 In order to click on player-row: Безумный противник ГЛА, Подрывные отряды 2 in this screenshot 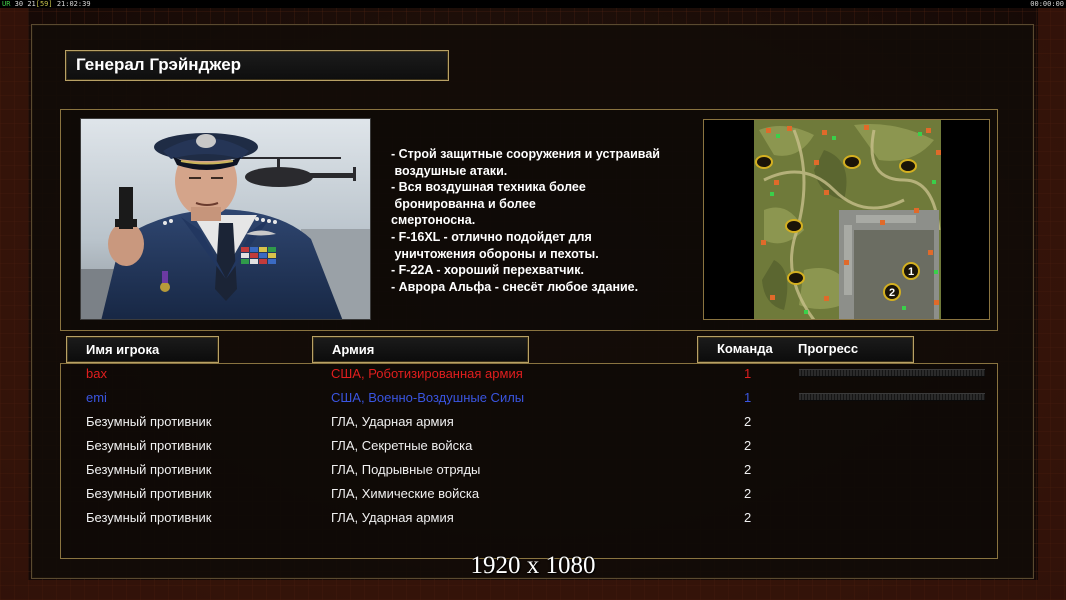, I will do `click(533, 472)`.